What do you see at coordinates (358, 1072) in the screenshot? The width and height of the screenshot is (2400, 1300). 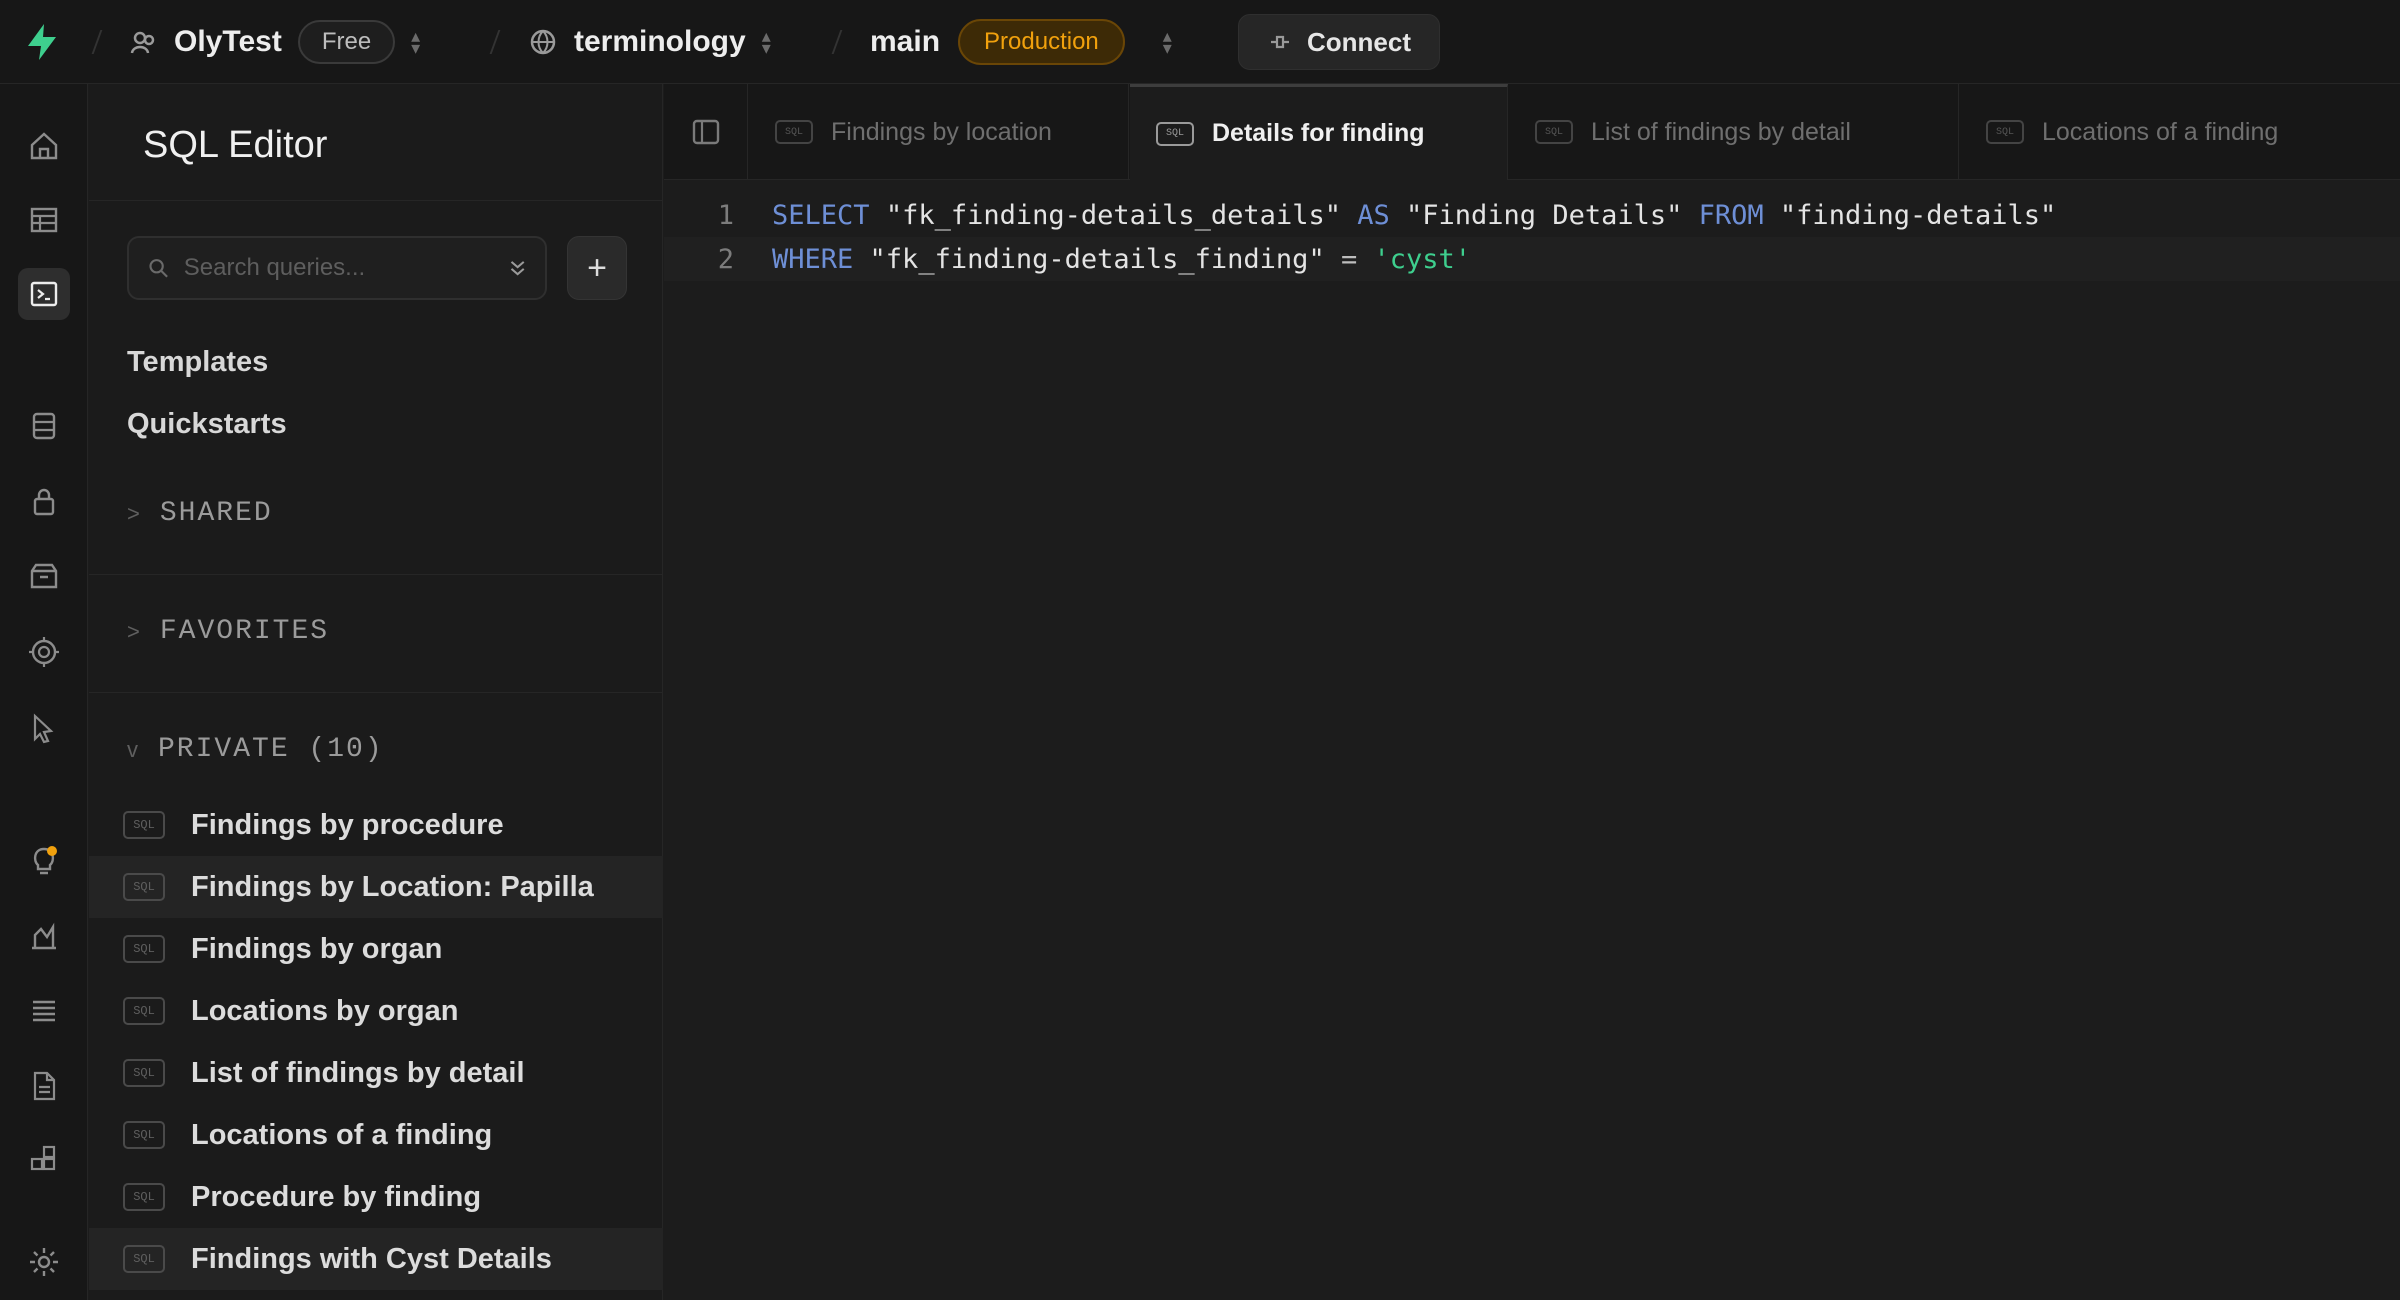 I see `query-label: List of findings by detail` at bounding box center [358, 1072].